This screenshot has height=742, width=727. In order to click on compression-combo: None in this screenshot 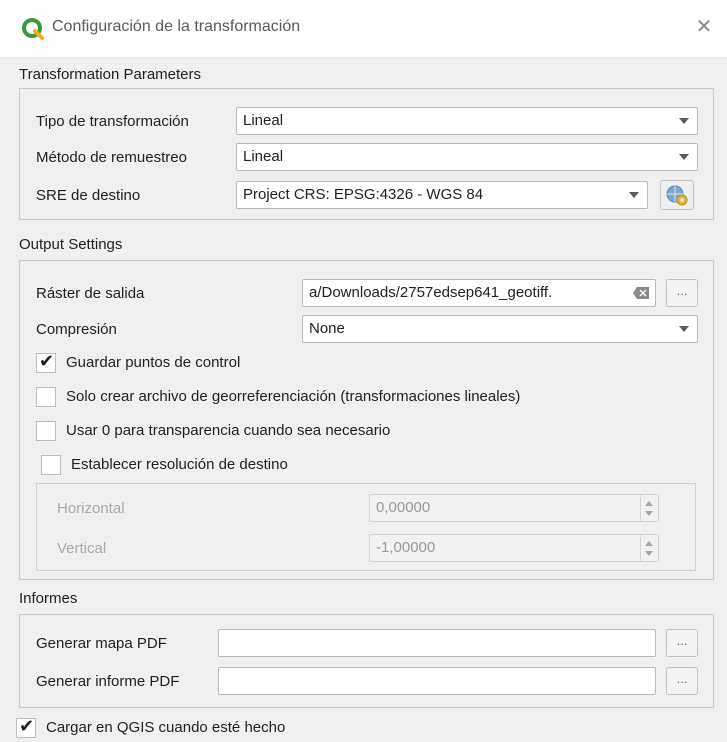, I will do `click(500, 329)`.